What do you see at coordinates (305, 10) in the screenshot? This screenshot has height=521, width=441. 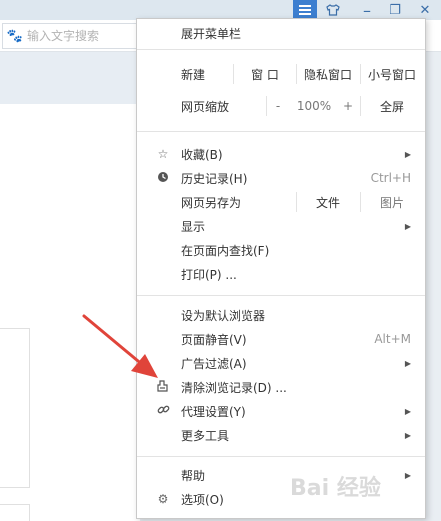 I see `hamburger-icon` at bounding box center [305, 10].